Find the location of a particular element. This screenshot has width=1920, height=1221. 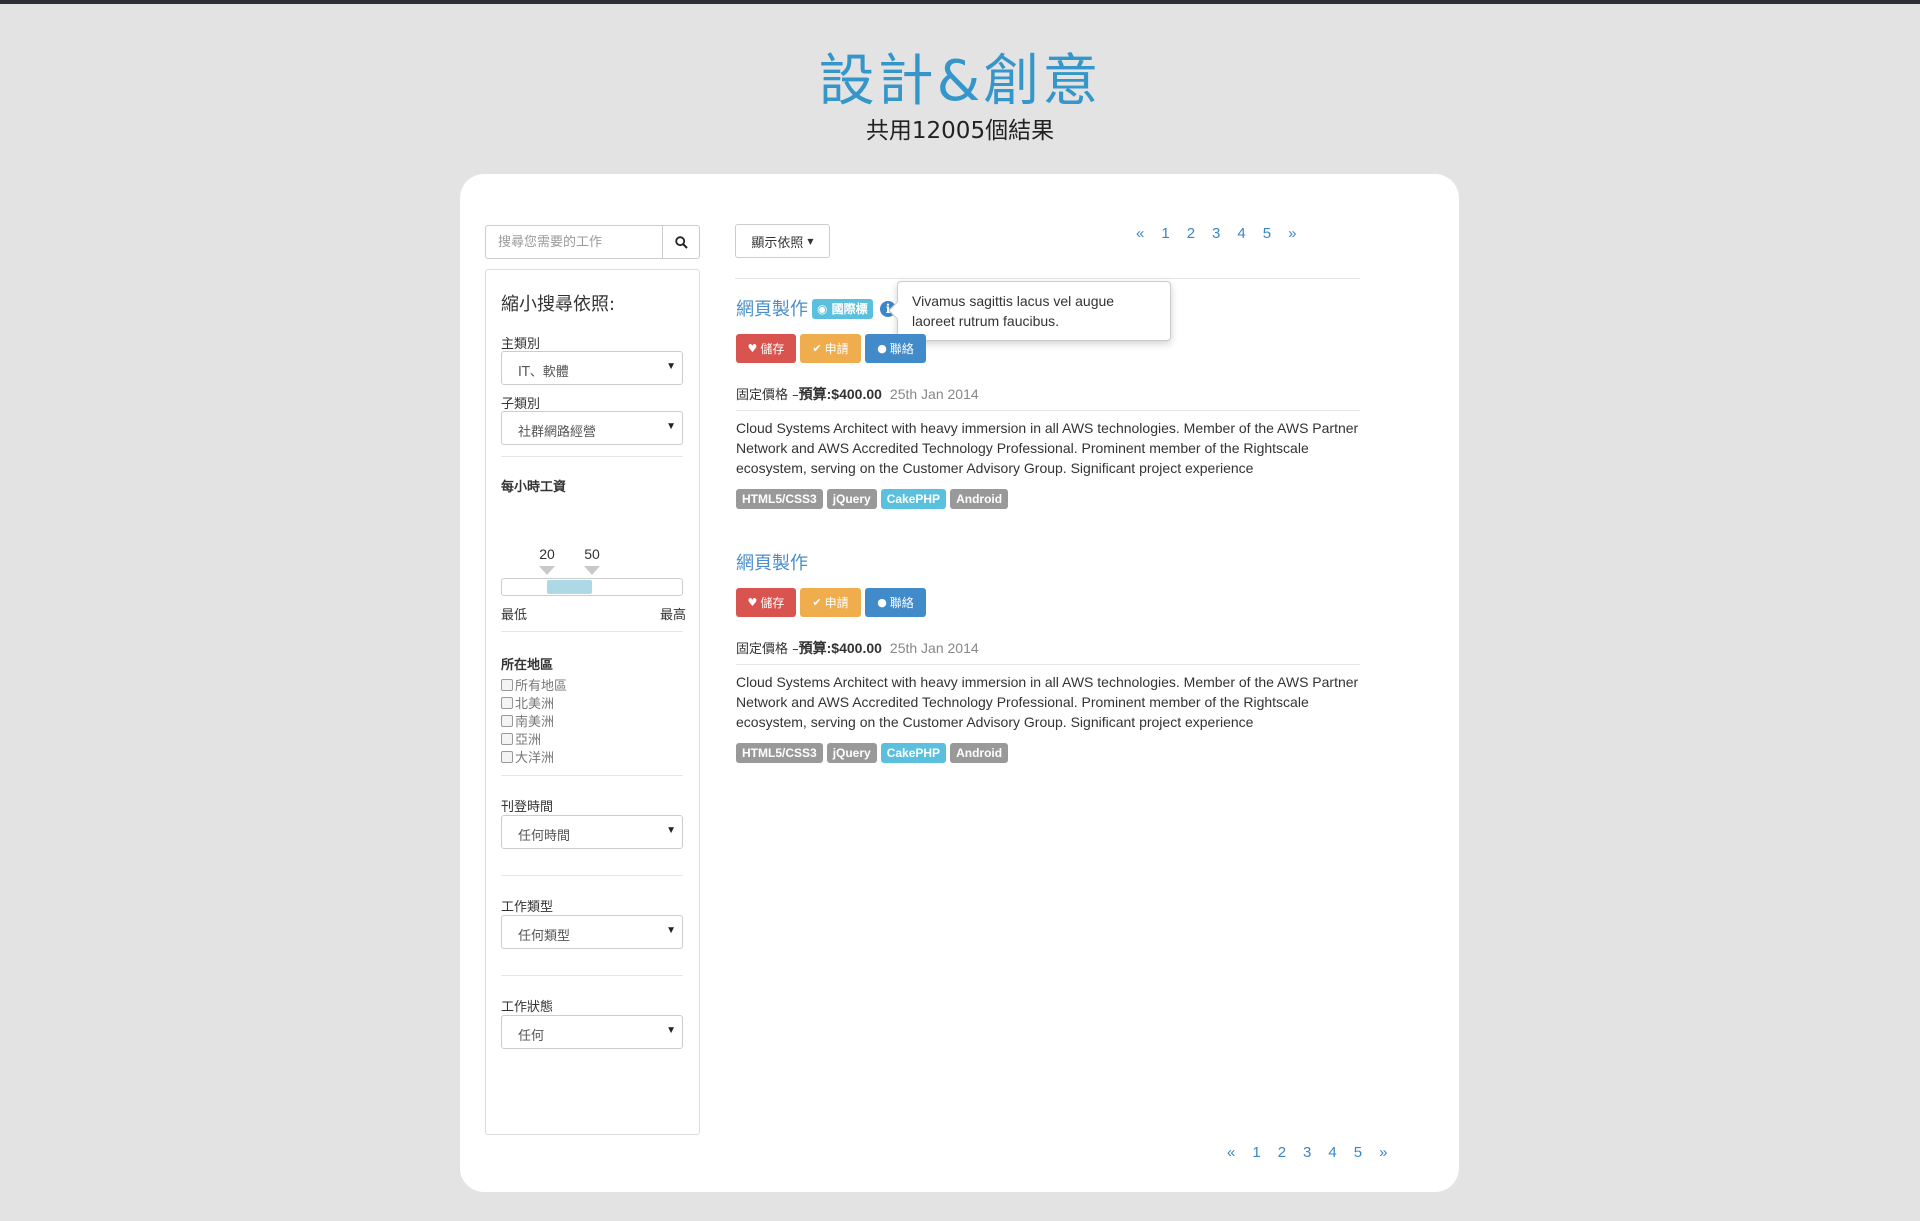

search-button is located at coordinates (680, 242).